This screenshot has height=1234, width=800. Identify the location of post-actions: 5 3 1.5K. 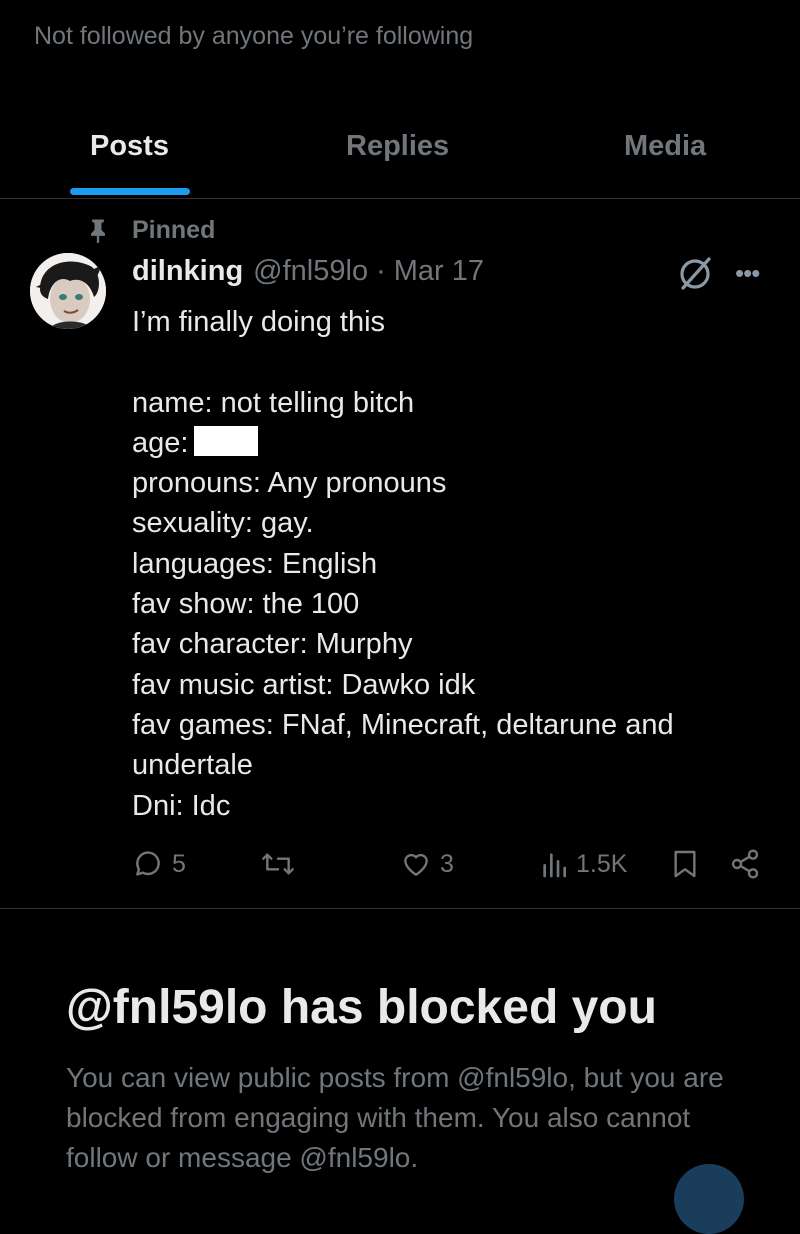
(400, 866).